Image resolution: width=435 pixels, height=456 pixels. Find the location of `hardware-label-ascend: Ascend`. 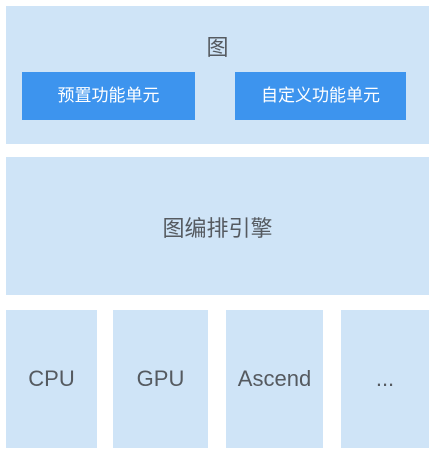

hardware-label-ascend: Ascend is located at coordinates (274, 378).